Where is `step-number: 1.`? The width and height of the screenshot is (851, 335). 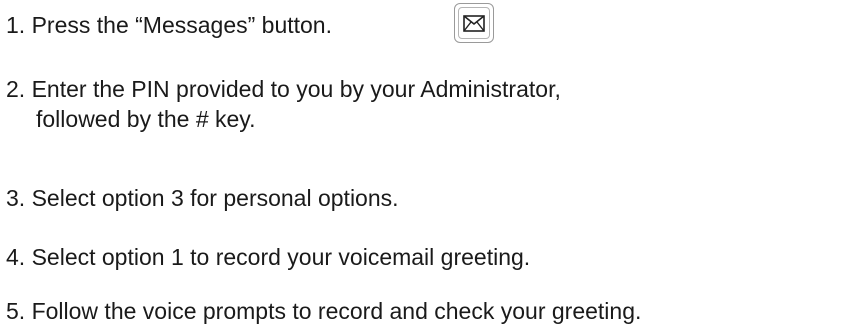 step-number: 1. is located at coordinates (16, 25).